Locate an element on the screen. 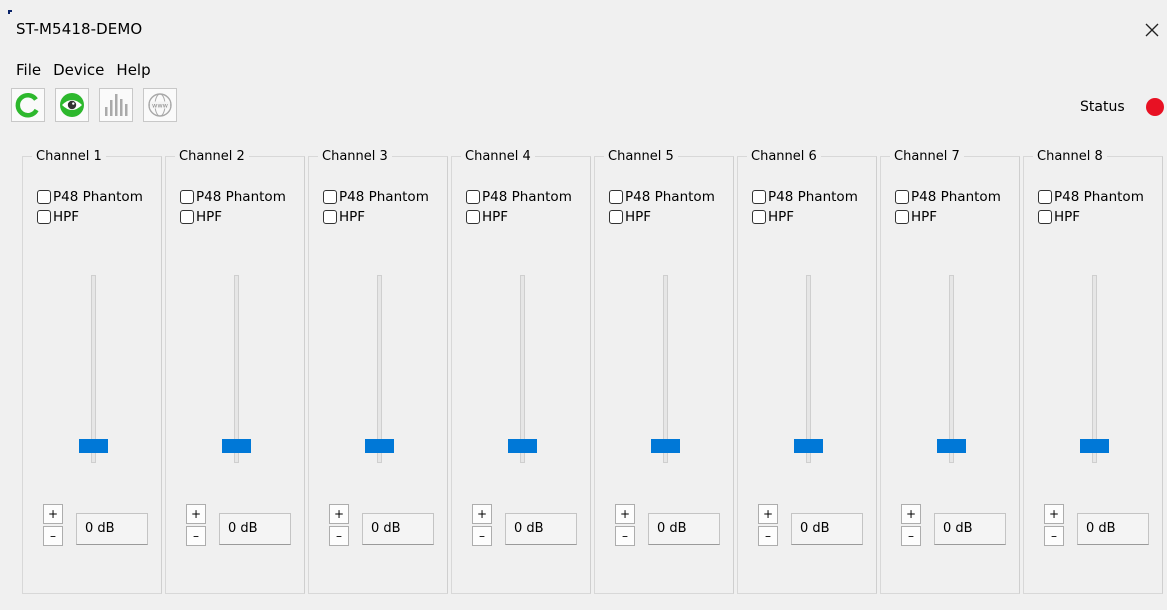 This screenshot has height=610, width=1167. channel-strip-7: Channel 7 P48 Phantom HPF + – 0 dB is located at coordinates (950, 371).